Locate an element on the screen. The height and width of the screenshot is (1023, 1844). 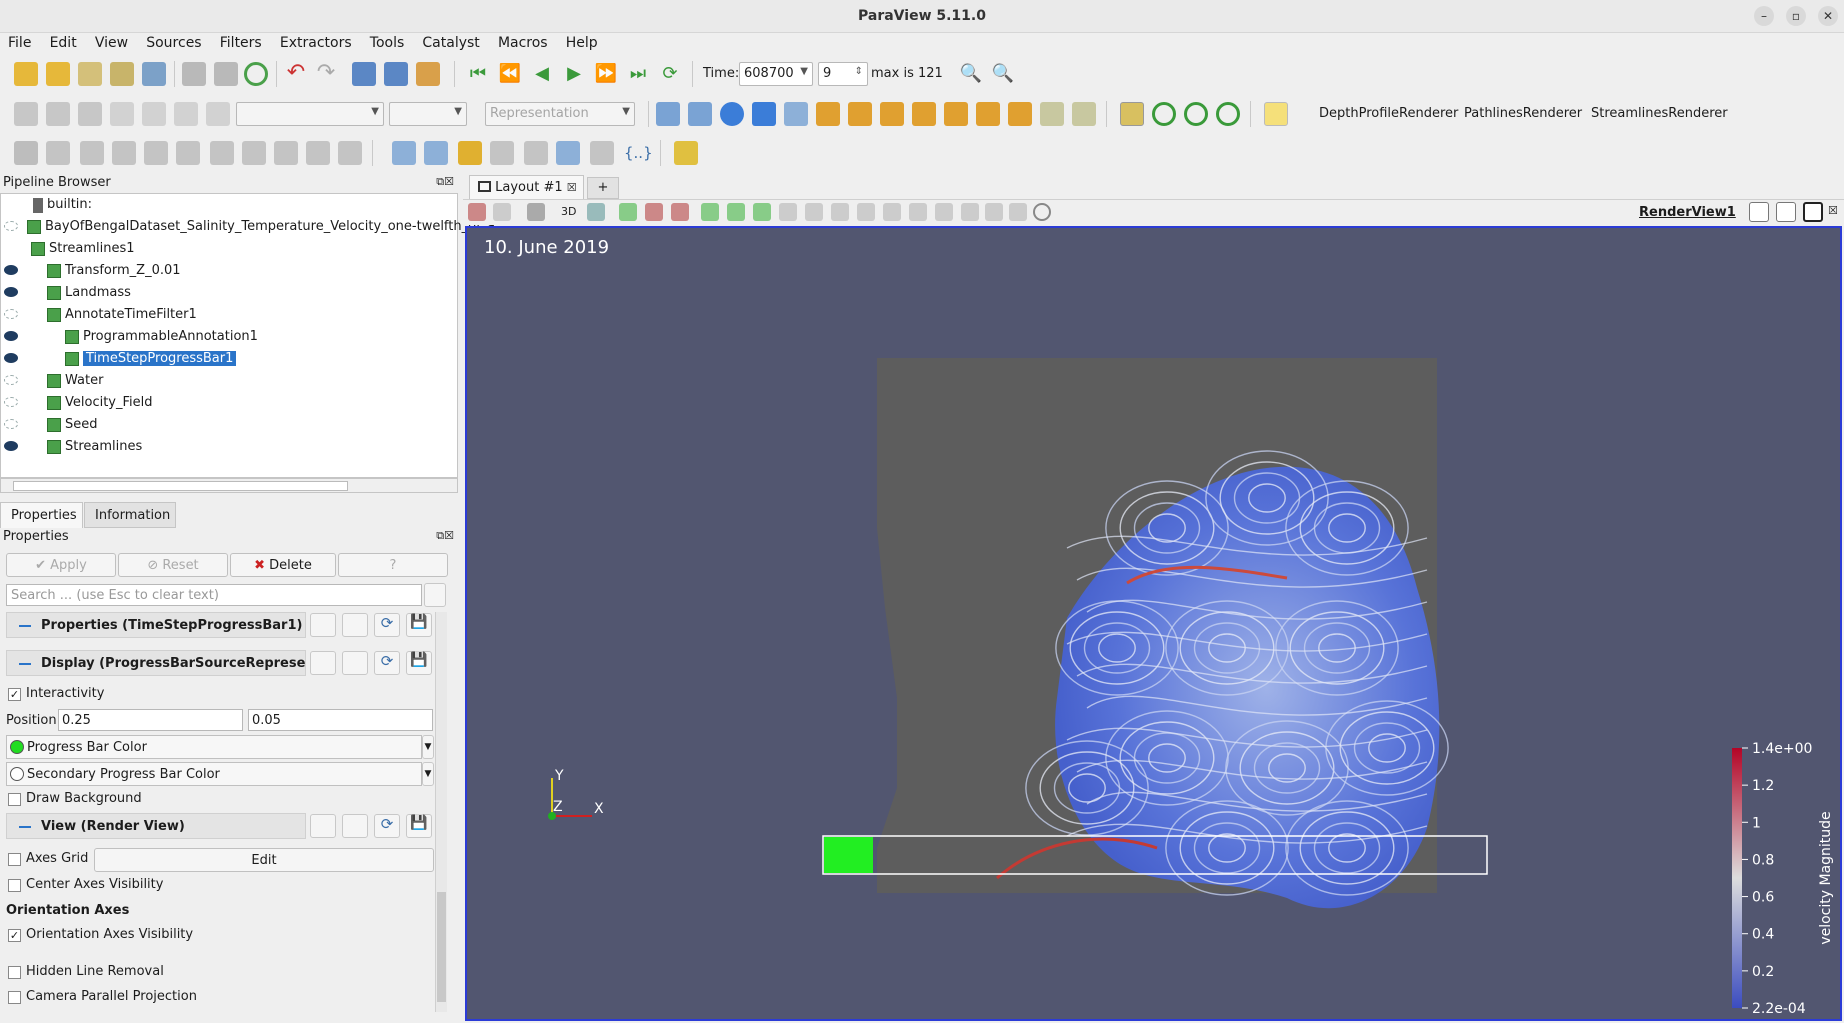
pipeline-item: TimeStepProgressBar1 is located at coordinates (229, 360).